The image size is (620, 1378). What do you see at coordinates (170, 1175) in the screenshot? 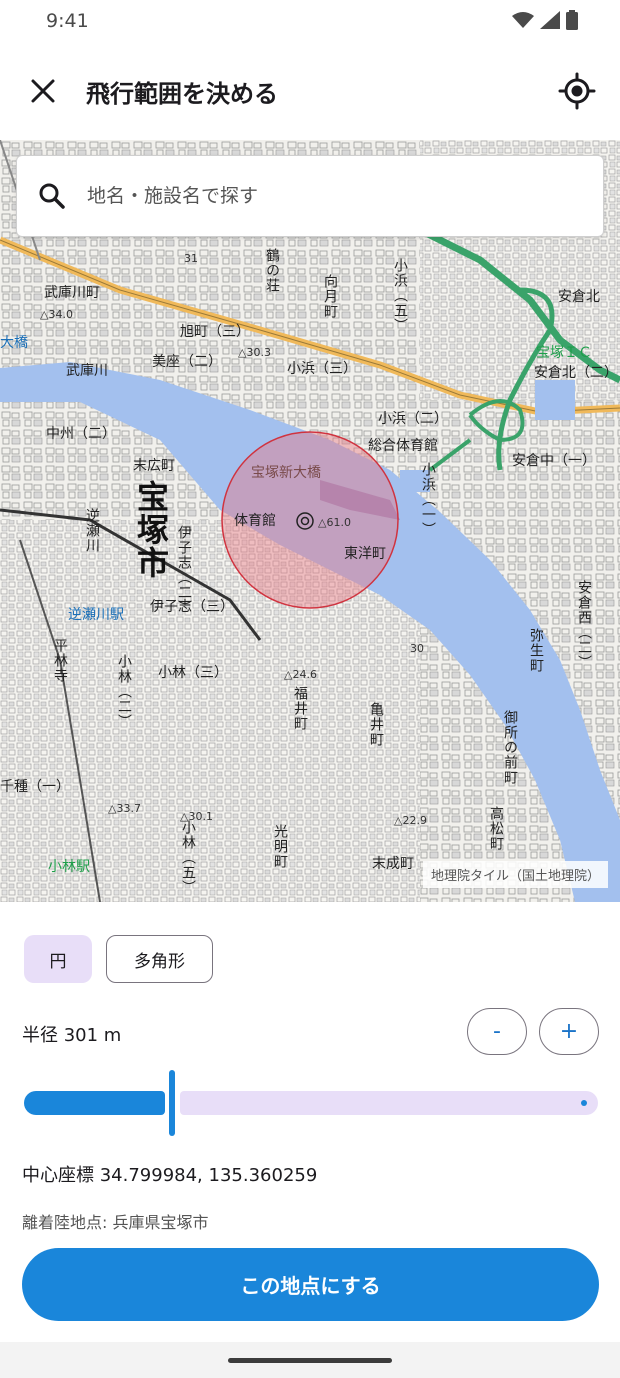
I see `center-coordinates: 中心座標 34.799984, 135.360259` at bounding box center [170, 1175].